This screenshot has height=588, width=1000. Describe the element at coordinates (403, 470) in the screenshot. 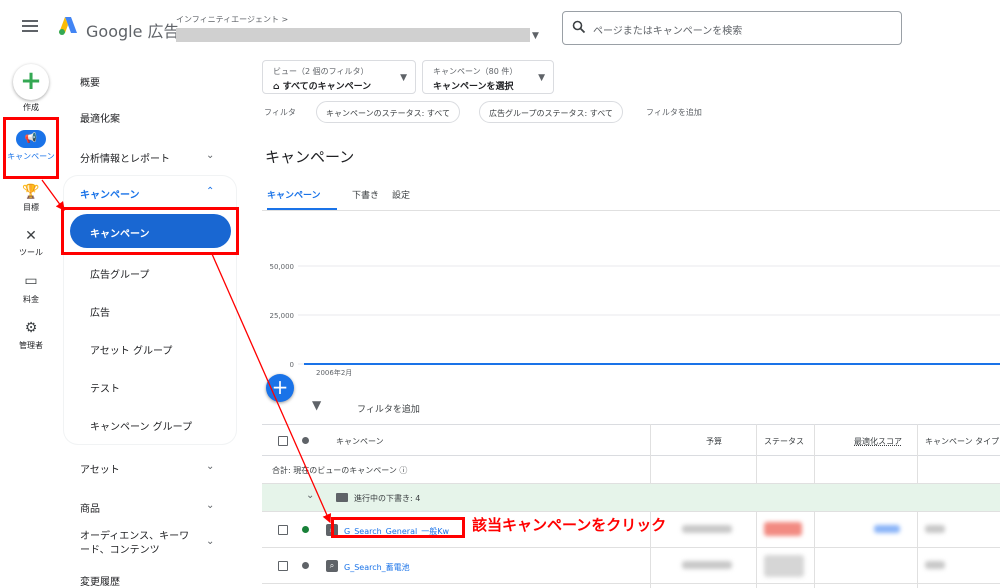

I see `help-icon: ⓘ` at that location.